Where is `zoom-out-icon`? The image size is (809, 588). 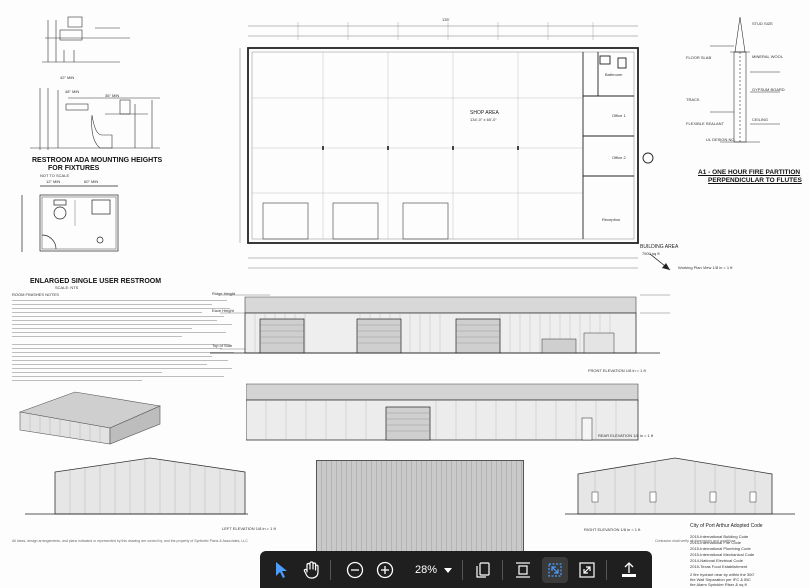 zoom-out-icon is located at coordinates (355, 570).